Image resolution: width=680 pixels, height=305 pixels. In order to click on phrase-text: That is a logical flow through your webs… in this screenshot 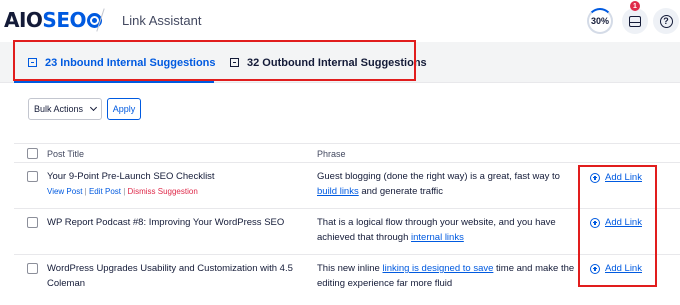, I will do `click(449, 230)`.